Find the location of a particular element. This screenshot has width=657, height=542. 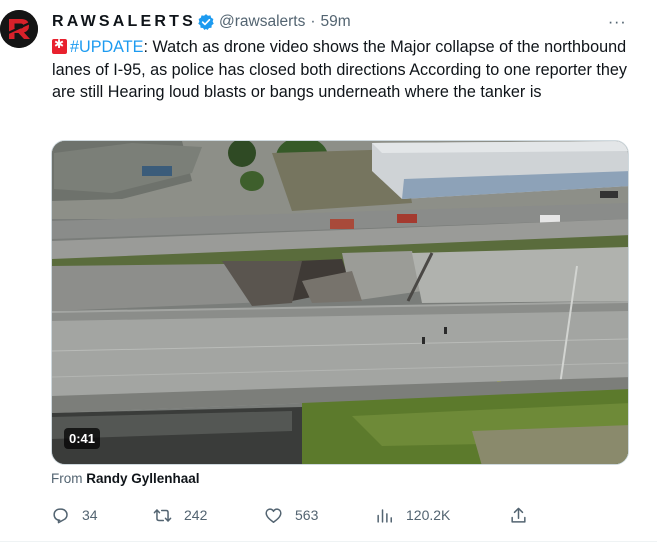

views-chart-icon is located at coordinates (384, 515).